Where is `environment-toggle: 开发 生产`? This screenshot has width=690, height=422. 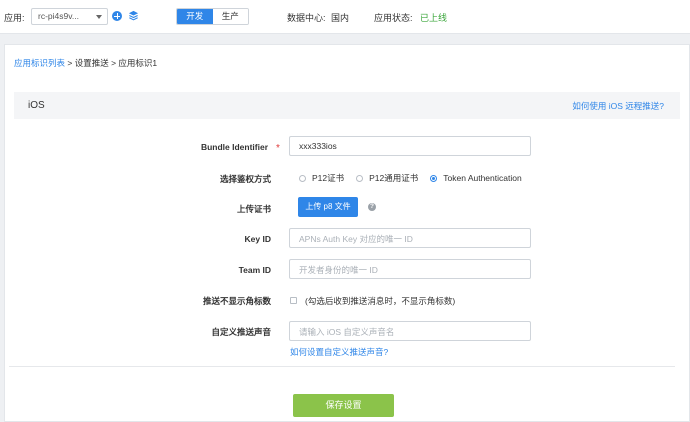
environment-toggle: 开发 生产 is located at coordinates (212, 16).